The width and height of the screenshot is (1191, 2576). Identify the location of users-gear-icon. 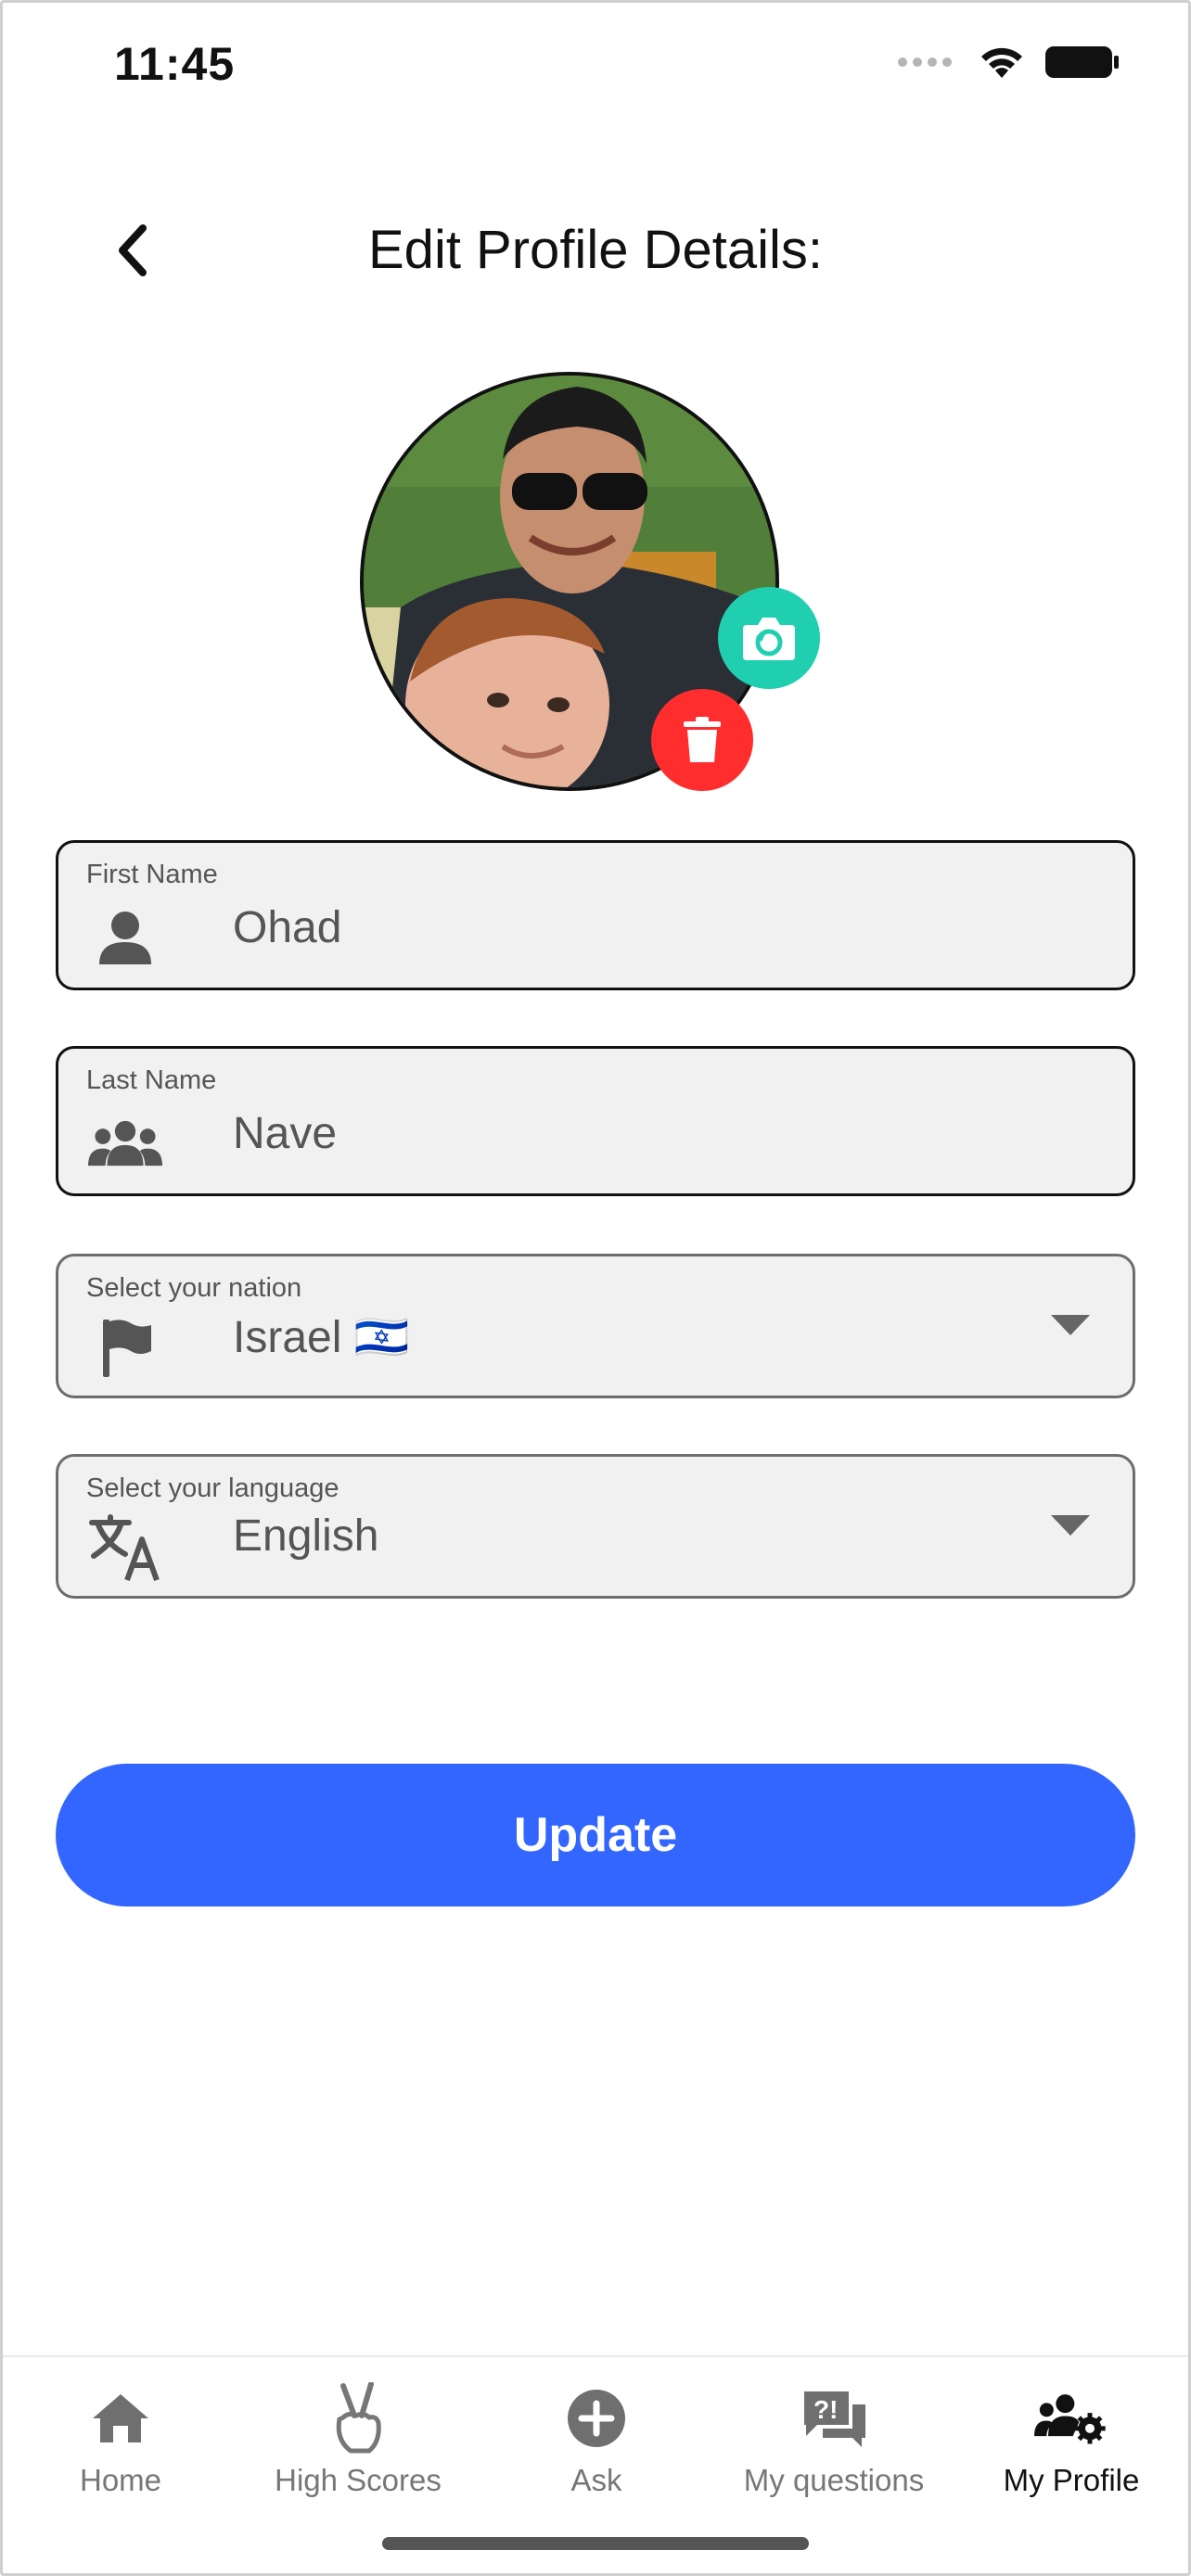
(1071, 2418).